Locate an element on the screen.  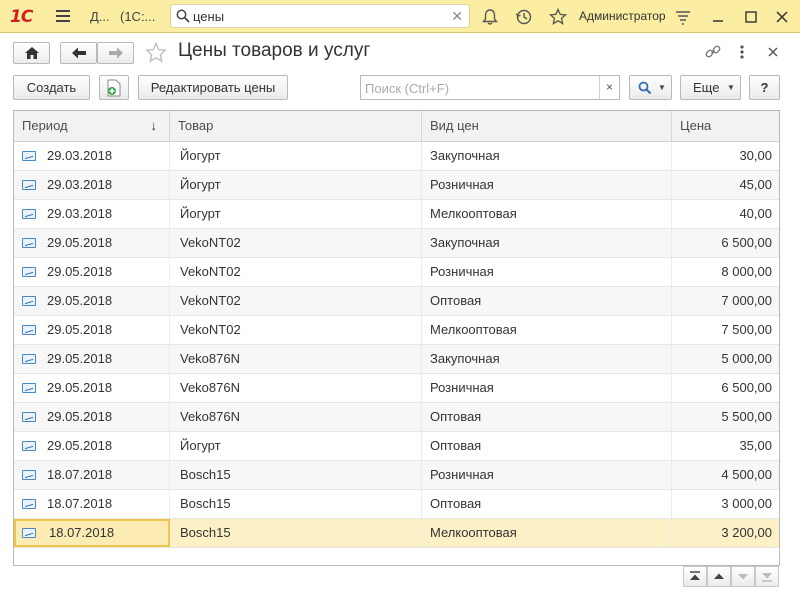
table-row: 29.05.2018 Veko876N Оптовая 5 500,00 is located at coordinates (396, 417).